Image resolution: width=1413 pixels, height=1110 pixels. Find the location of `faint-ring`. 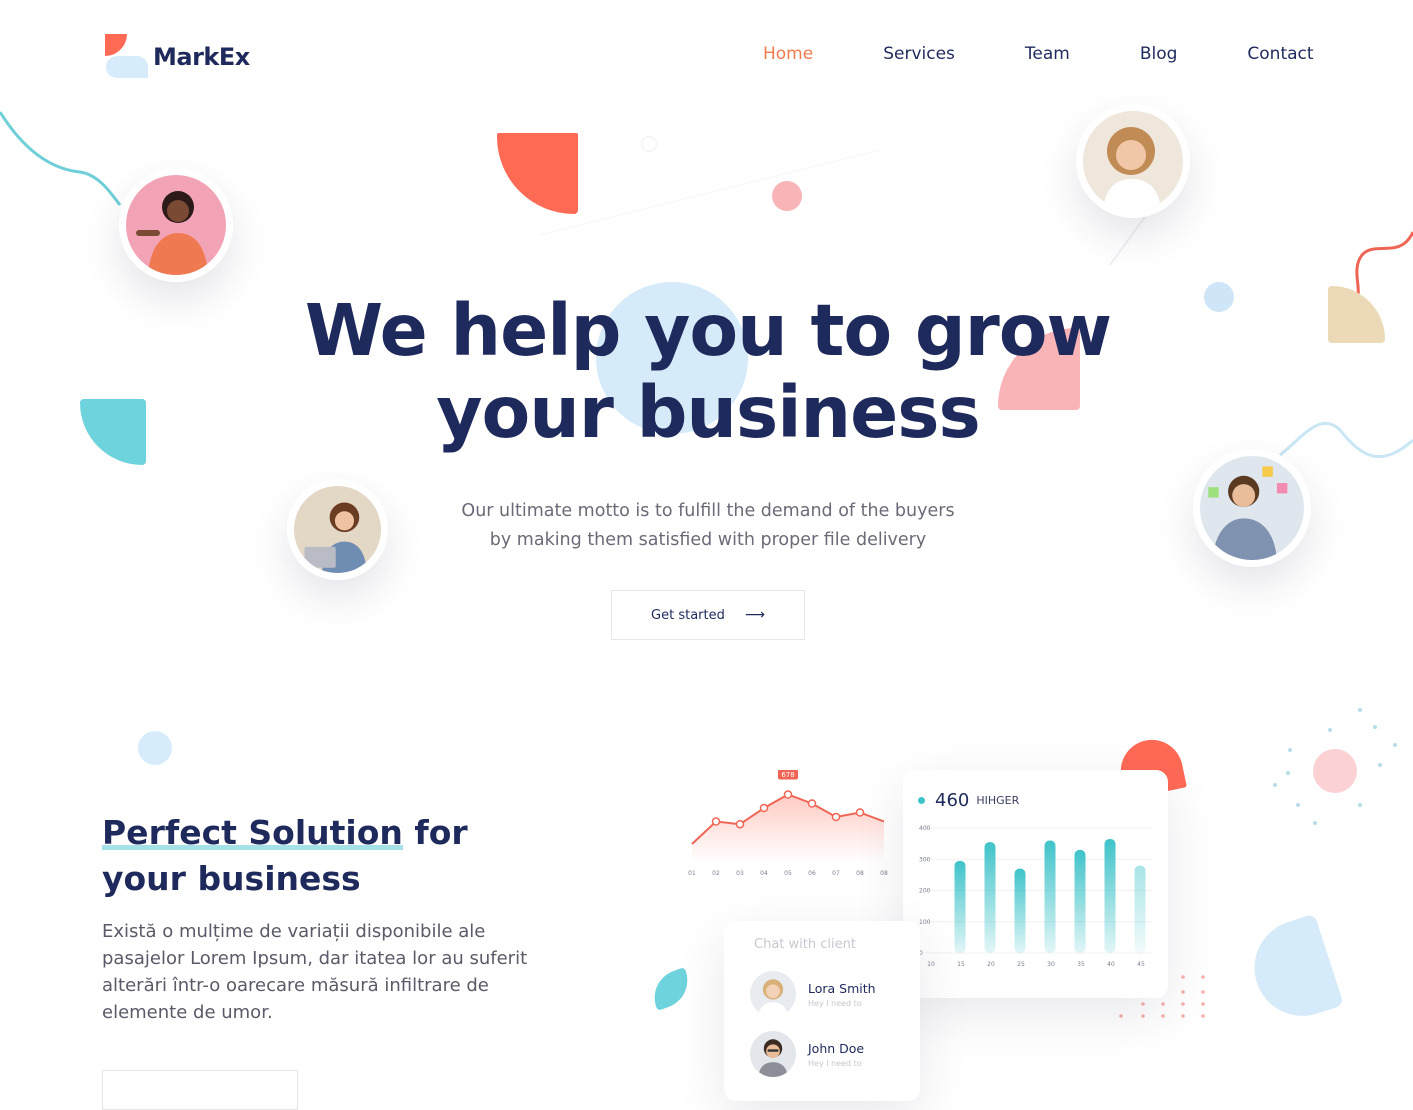

faint-ring is located at coordinates (649, 144).